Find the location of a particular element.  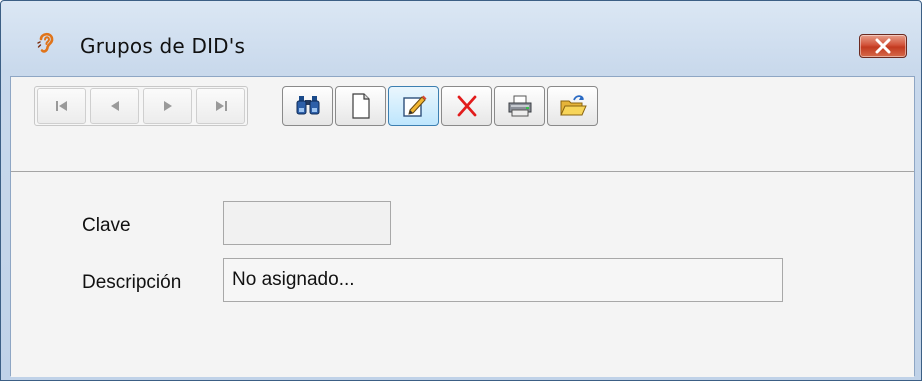

new-button is located at coordinates (360, 106).